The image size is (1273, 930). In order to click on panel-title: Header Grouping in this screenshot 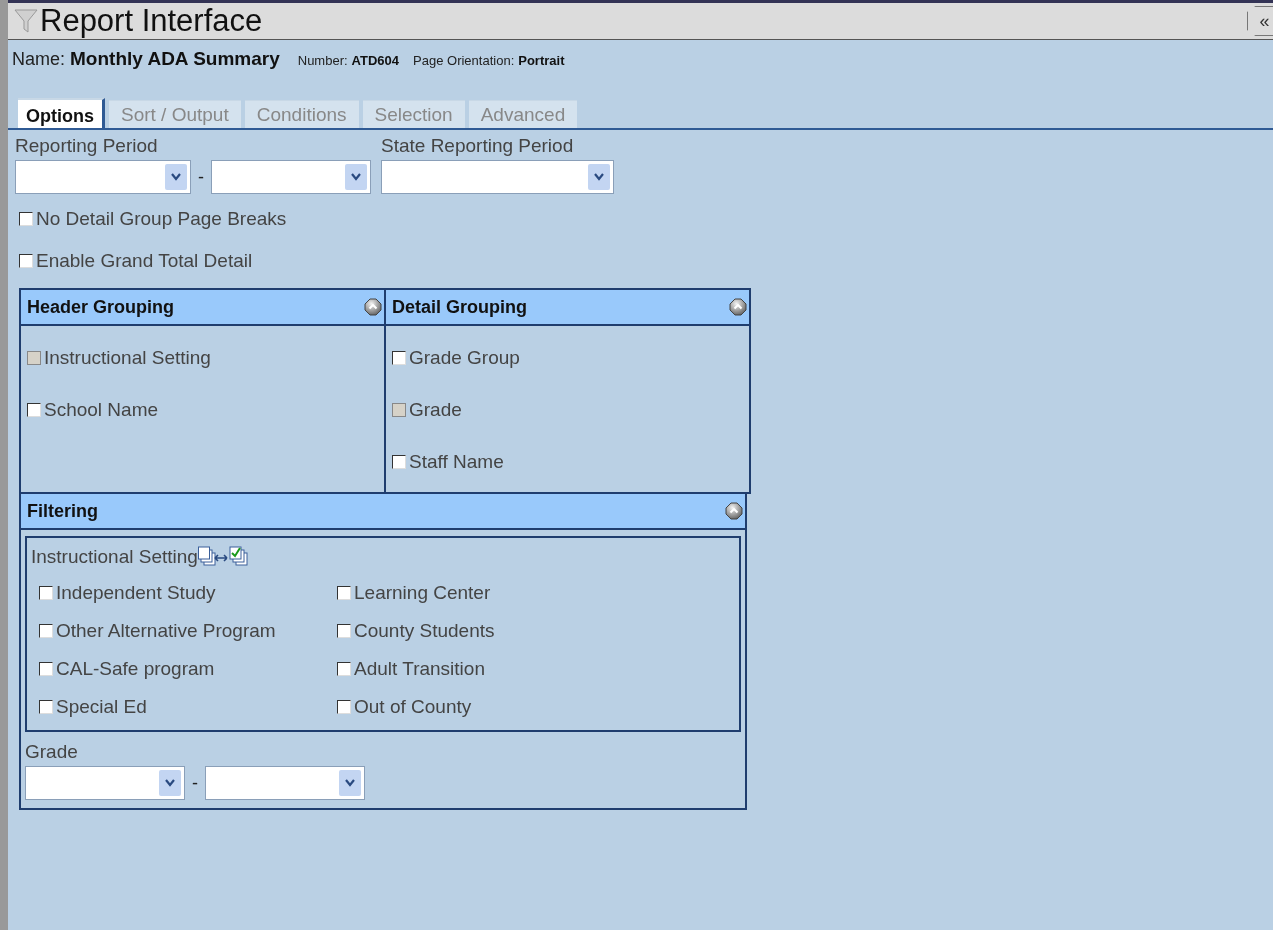, I will do `click(100, 307)`.